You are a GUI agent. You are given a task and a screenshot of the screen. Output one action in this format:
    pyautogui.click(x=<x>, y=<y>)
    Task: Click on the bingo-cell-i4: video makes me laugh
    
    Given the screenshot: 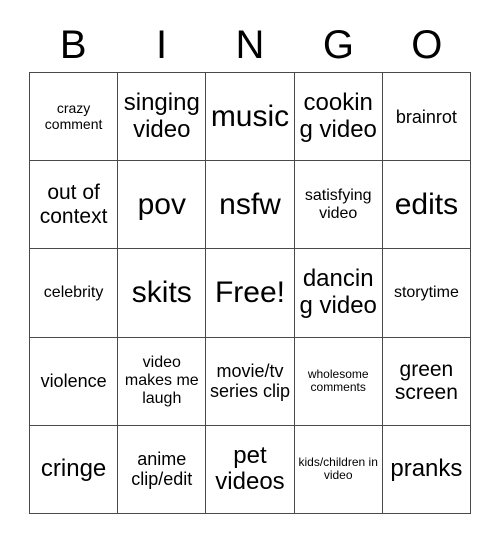 What is the action you would take?
    pyautogui.click(x=162, y=381)
    